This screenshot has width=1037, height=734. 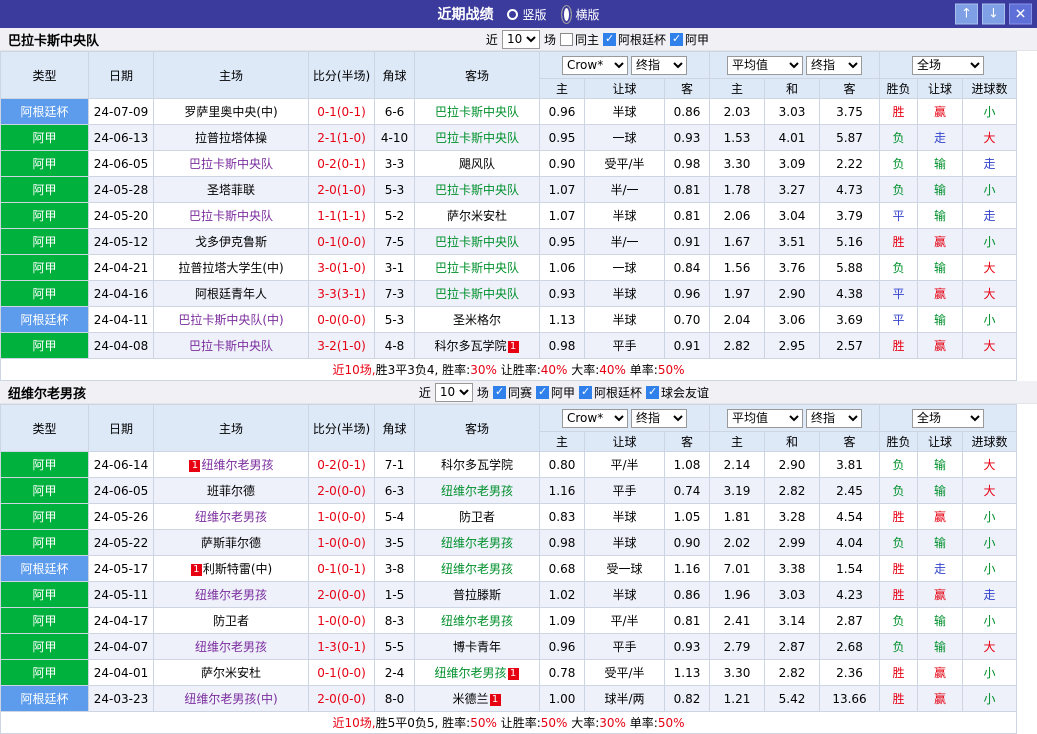 What do you see at coordinates (966, 14) in the screenshot?
I see `move-up-button: ↑` at bounding box center [966, 14].